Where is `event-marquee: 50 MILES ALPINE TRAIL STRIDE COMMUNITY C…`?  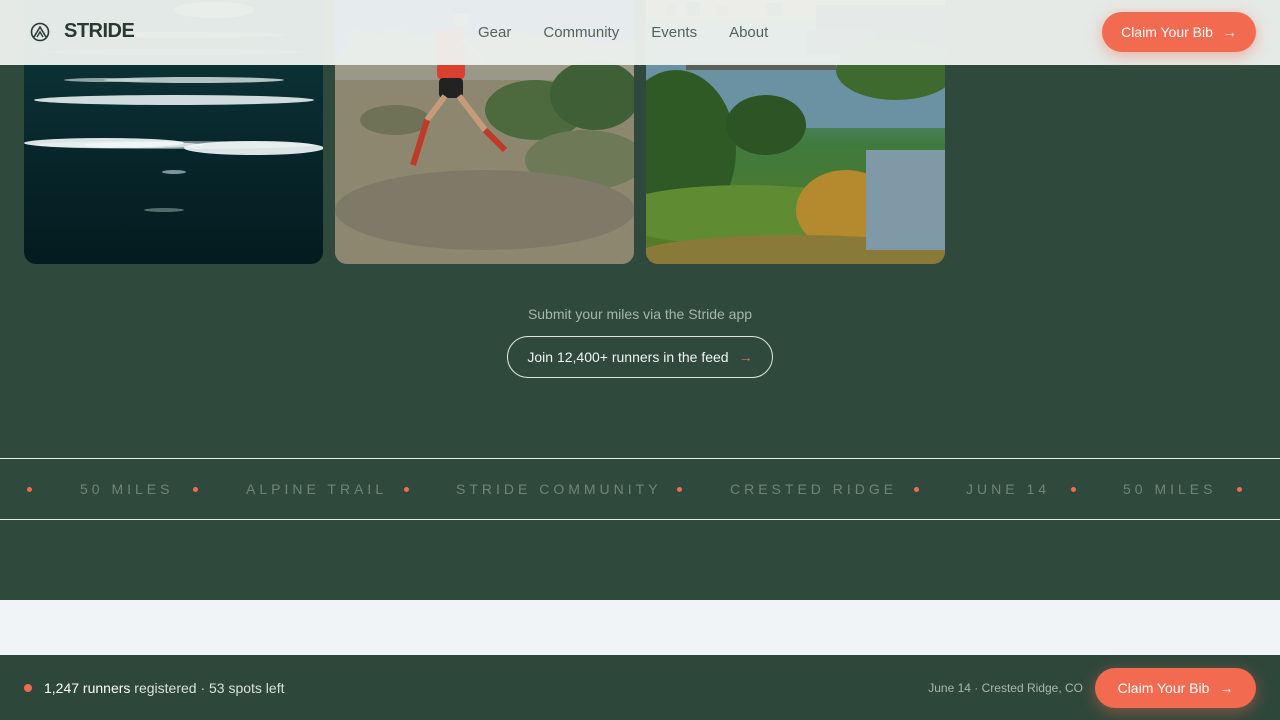
event-marquee: 50 MILES ALPINE TRAIL STRIDE COMMUNITY C… is located at coordinates (640, 489).